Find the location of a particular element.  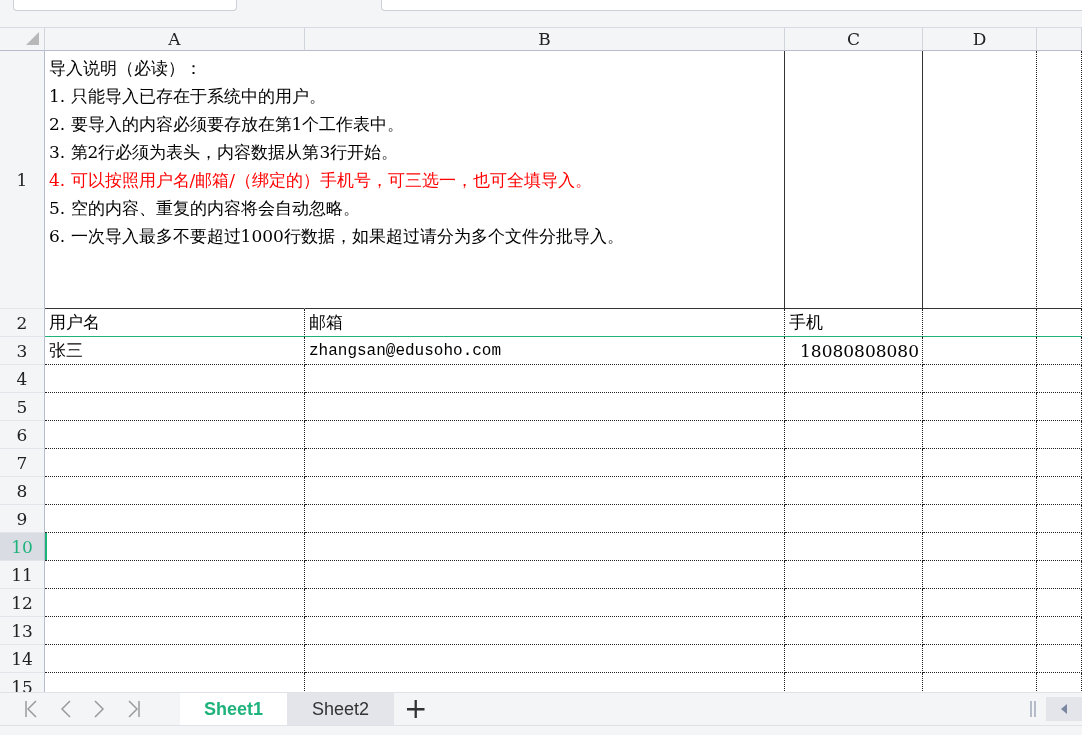

column-header: C is located at coordinates (854, 39).